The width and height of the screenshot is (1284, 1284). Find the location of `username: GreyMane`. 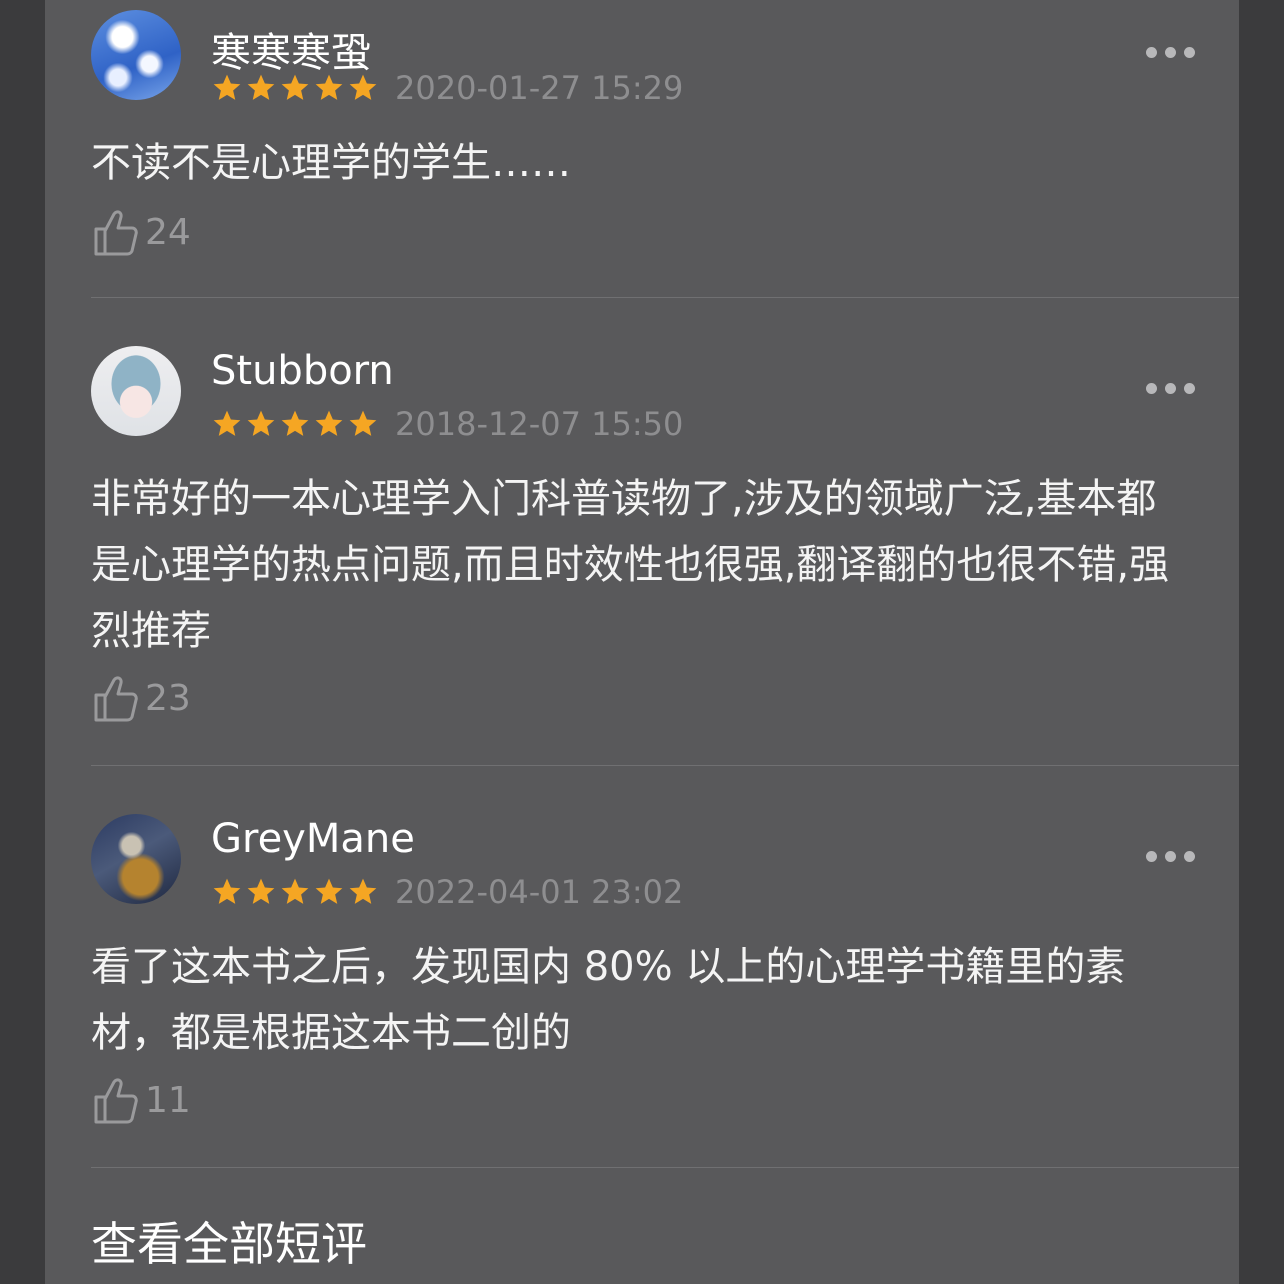

username: GreyMane is located at coordinates (313, 839).